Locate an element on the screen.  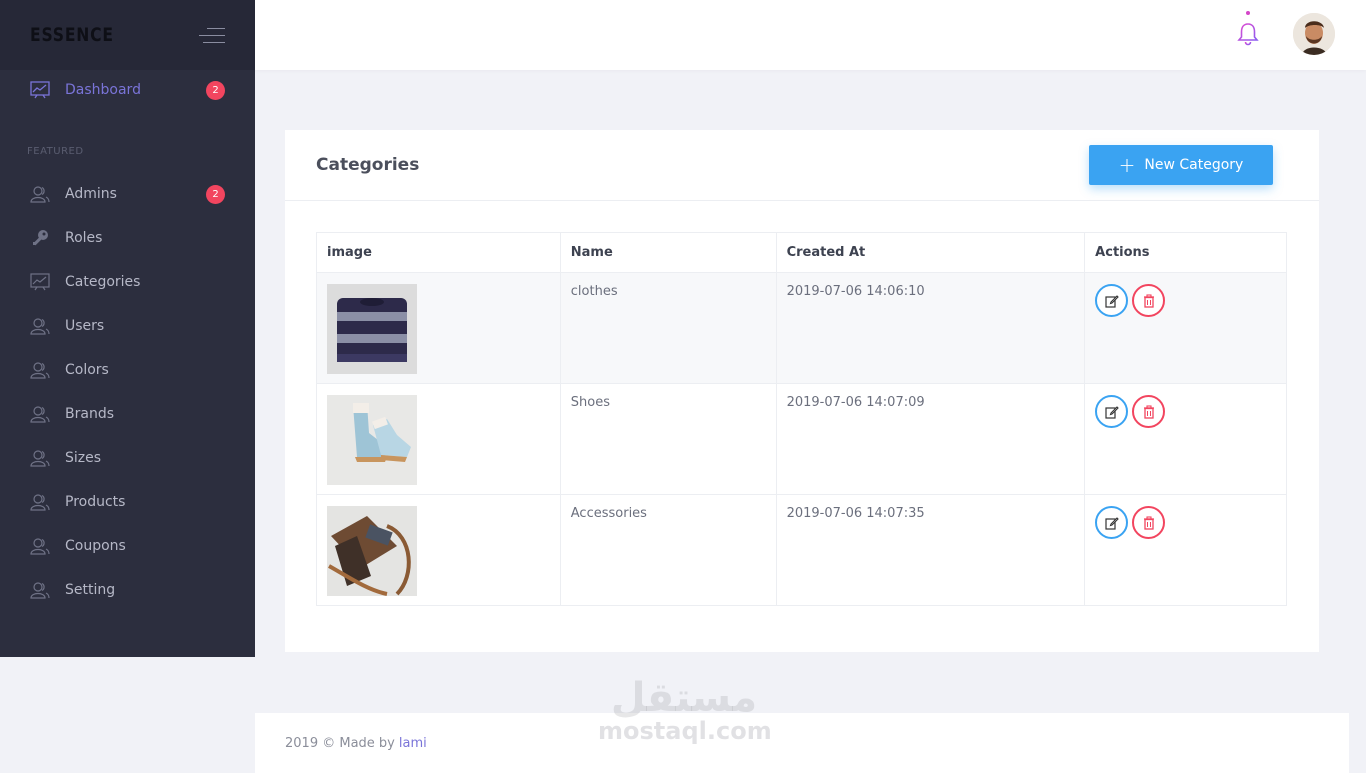
table-row: clothes 2019-07-06 14:06:10 is located at coordinates (801, 328).